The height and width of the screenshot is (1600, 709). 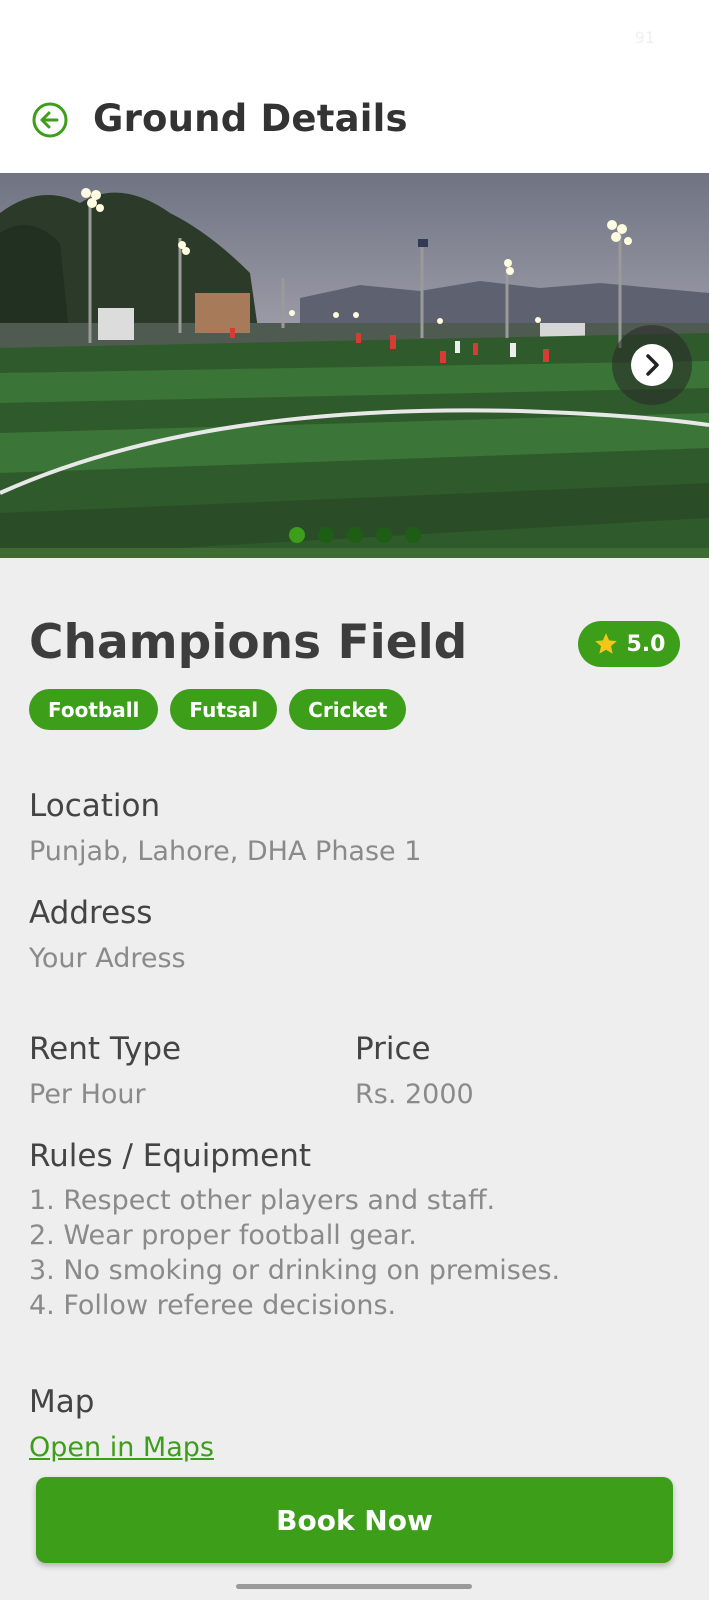 I want to click on book-now-button: Book Now, so click(x=354, y=1520).